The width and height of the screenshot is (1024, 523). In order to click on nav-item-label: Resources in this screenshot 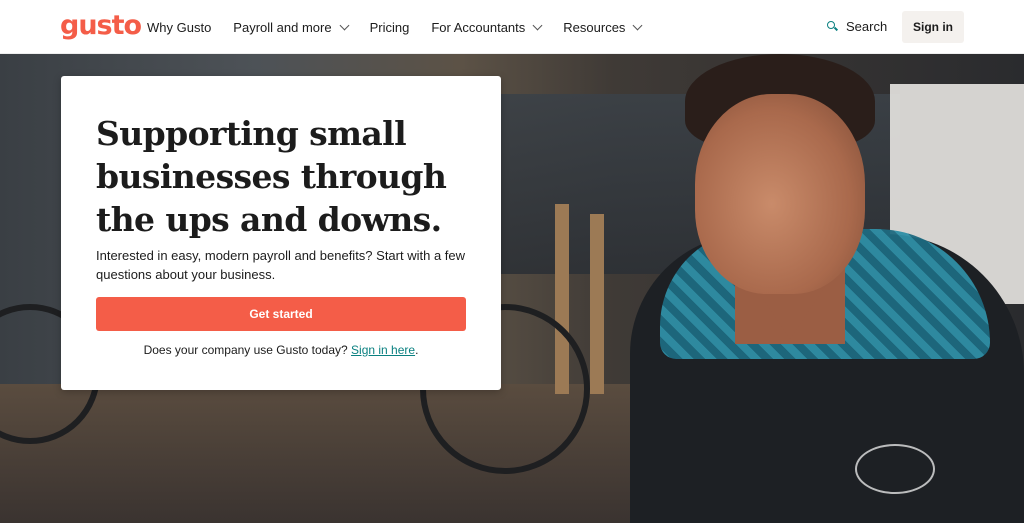, I will do `click(594, 27)`.